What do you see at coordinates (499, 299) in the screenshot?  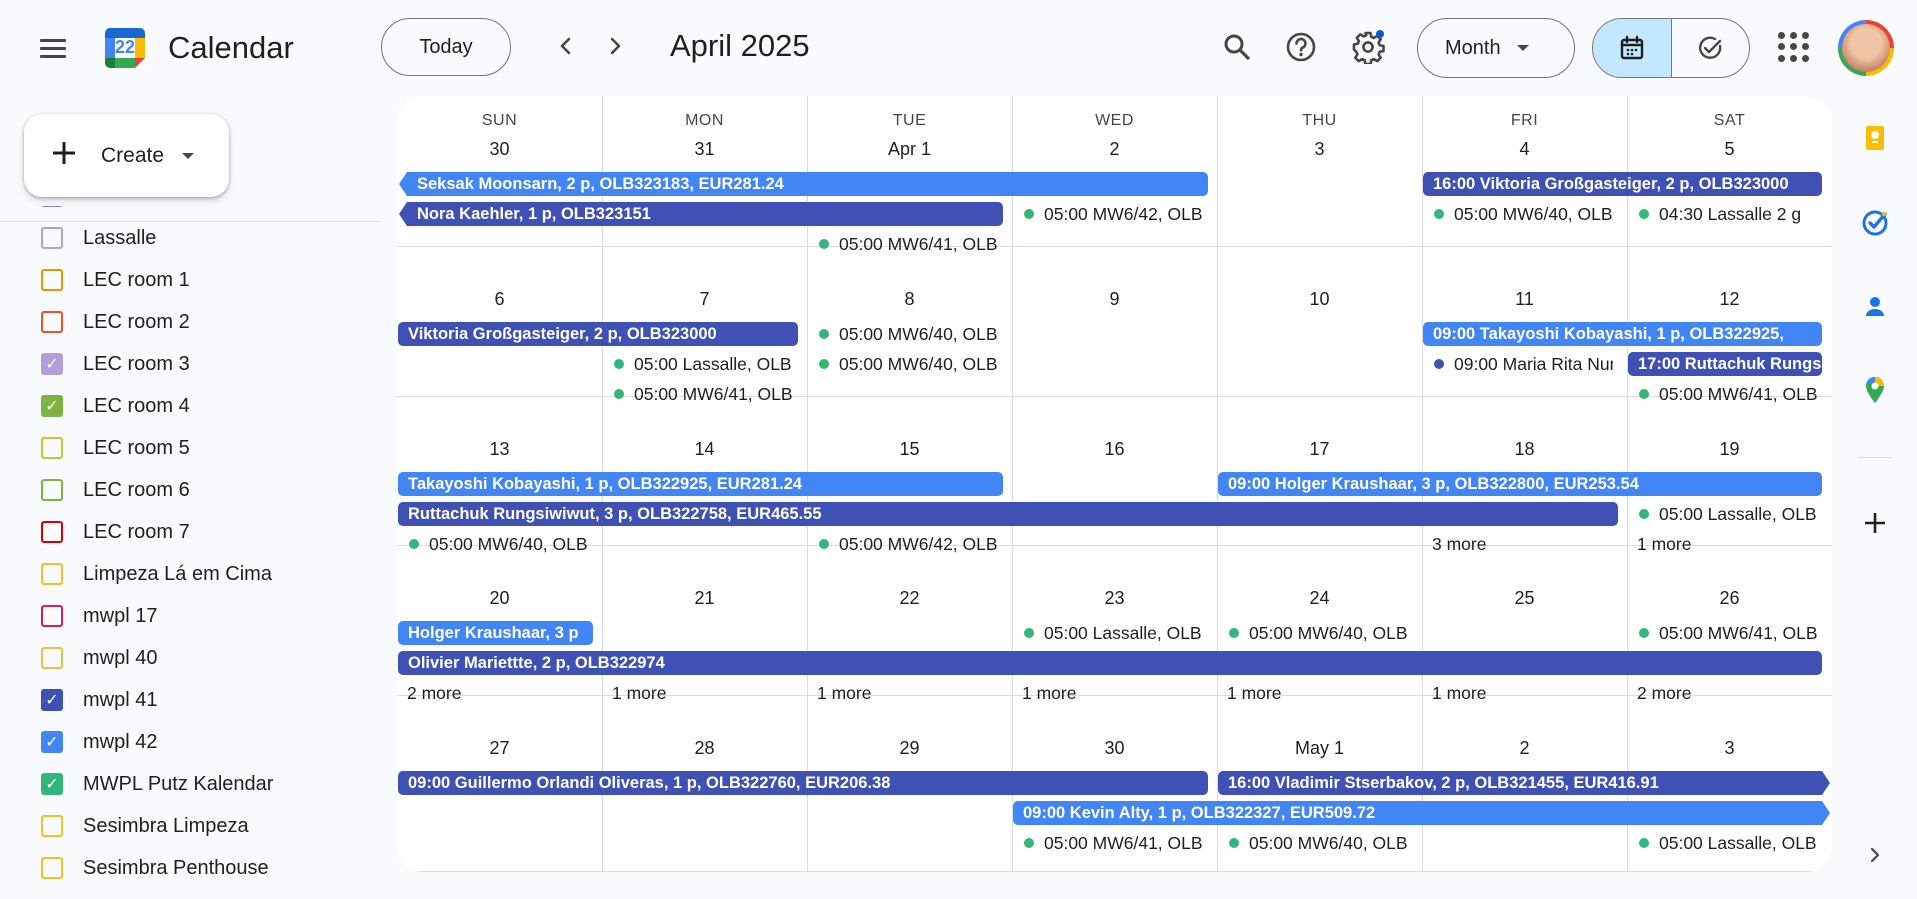 I see `day-number: 6` at bounding box center [499, 299].